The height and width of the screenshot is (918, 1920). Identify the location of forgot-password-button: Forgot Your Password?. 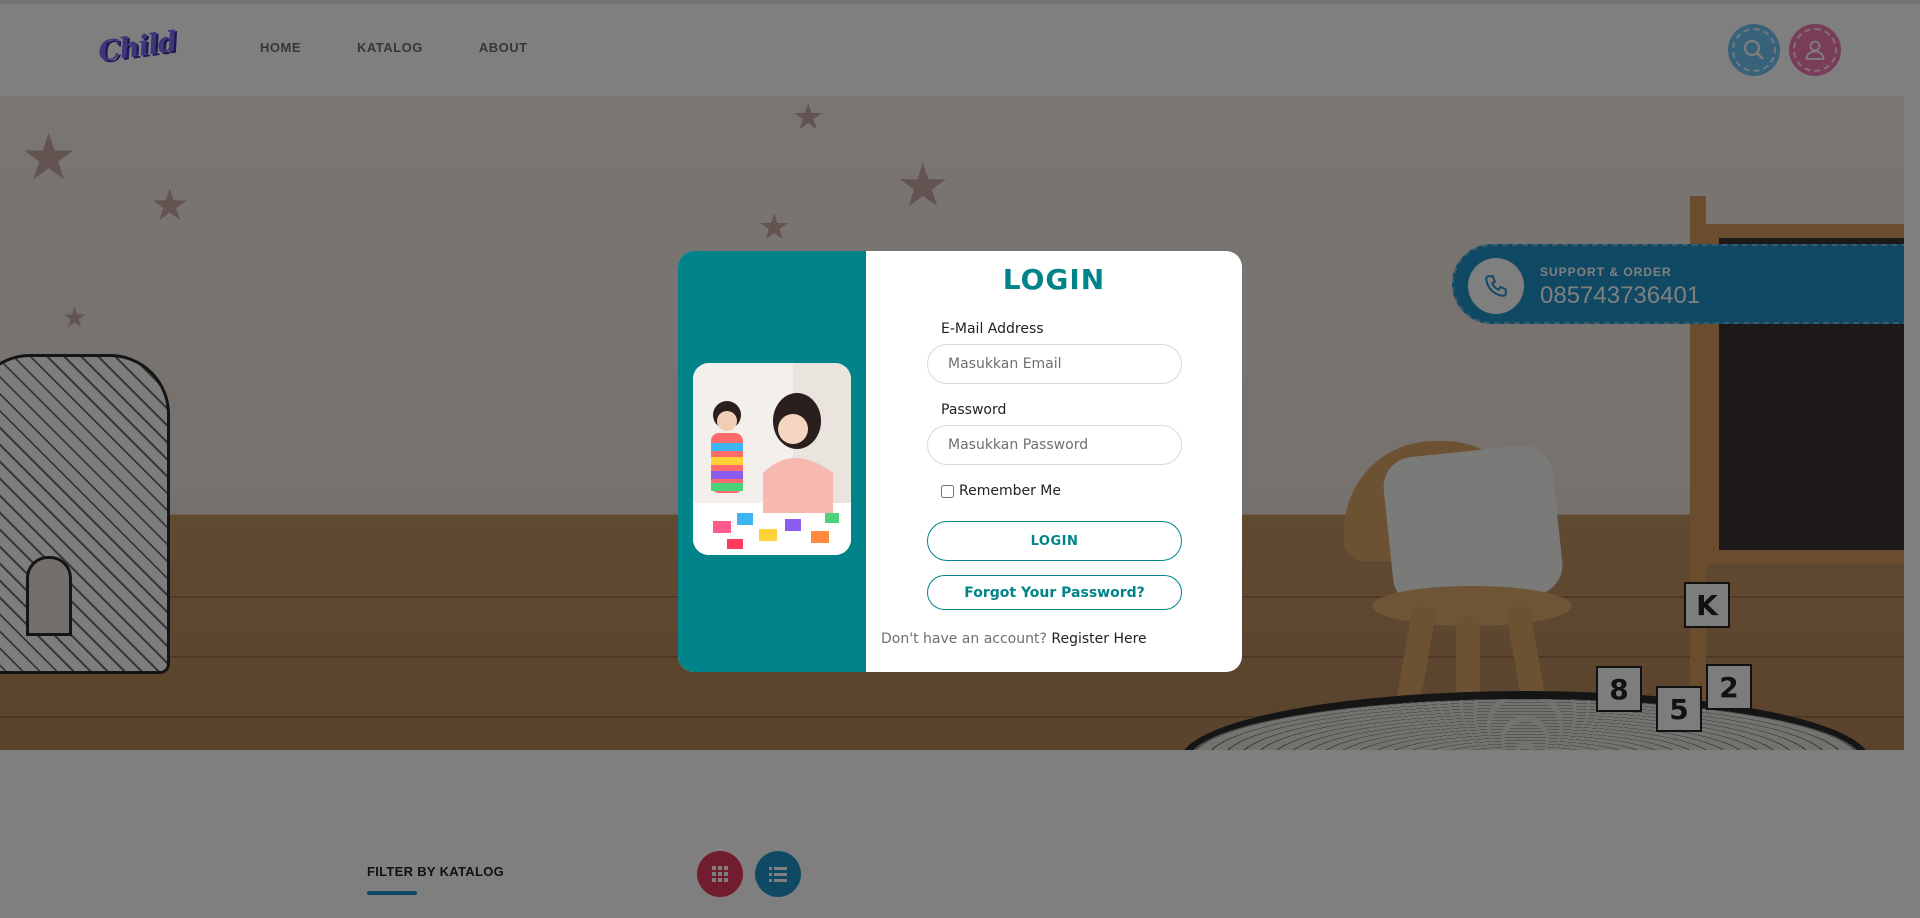
(1054, 592).